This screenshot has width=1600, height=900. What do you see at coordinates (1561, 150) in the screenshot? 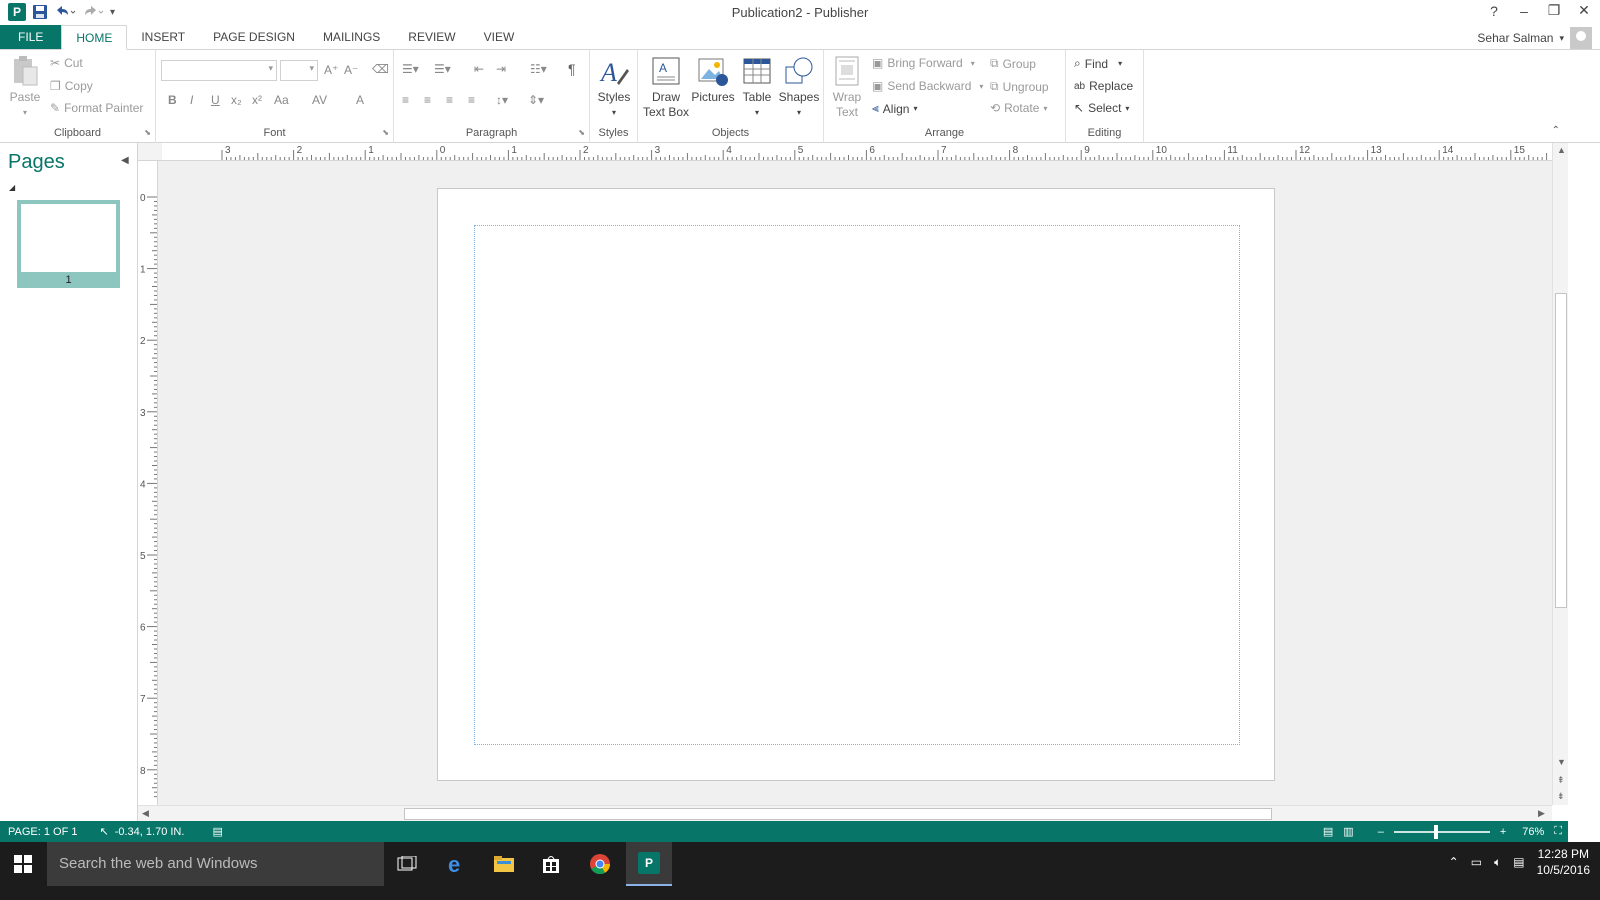
I see `scroll-up-icon: ▲` at bounding box center [1561, 150].